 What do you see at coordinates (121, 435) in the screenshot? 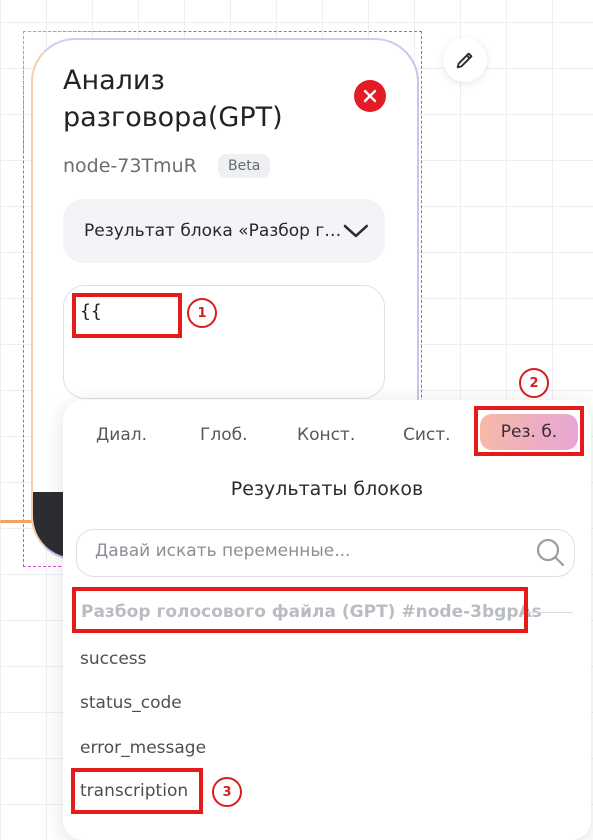
I see `tab-dialog: Диал.` at bounding box center [121, 435].